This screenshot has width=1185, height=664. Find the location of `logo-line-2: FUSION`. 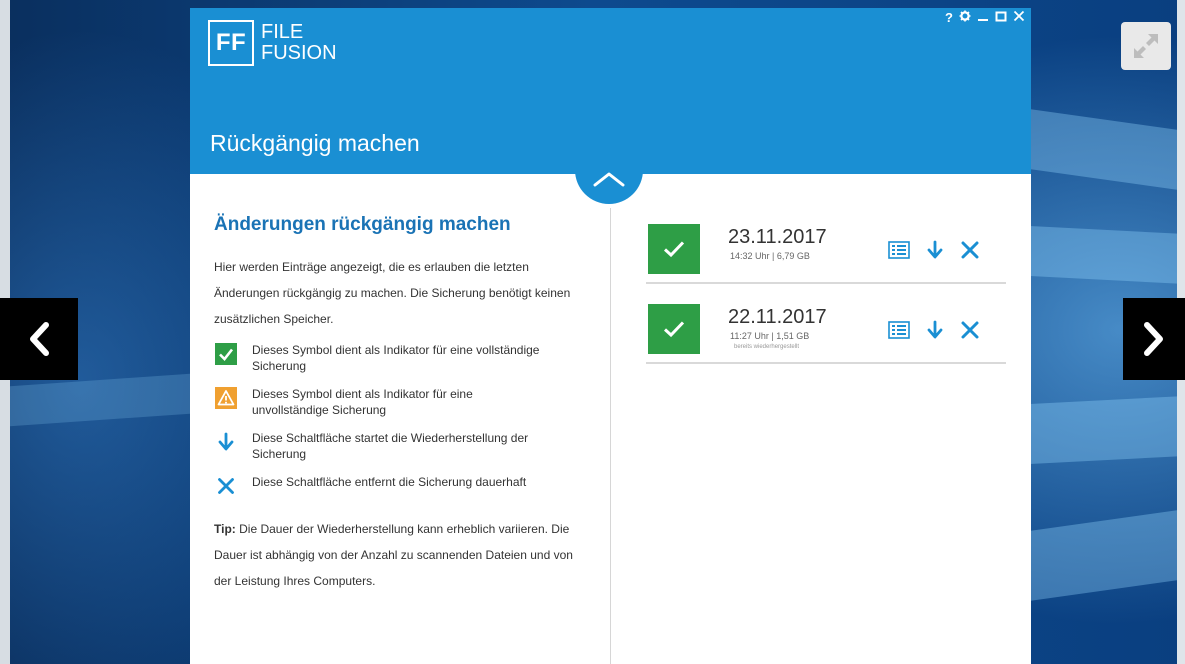

logo-line-2: FUSION is located at coordinates (299, 53).